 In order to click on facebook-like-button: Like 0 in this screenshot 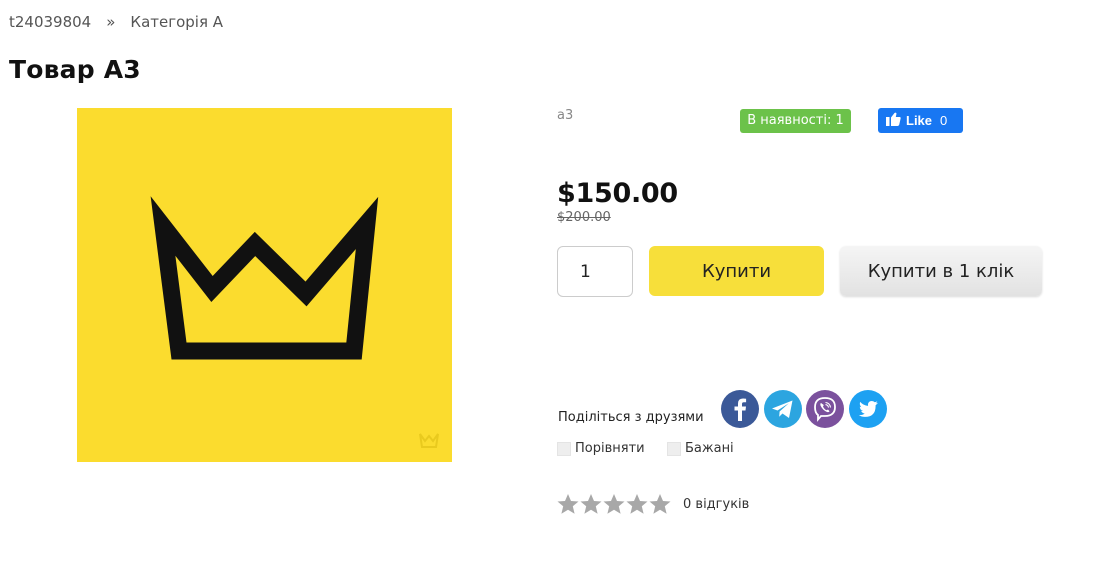, I will do `click(920, 120)`.